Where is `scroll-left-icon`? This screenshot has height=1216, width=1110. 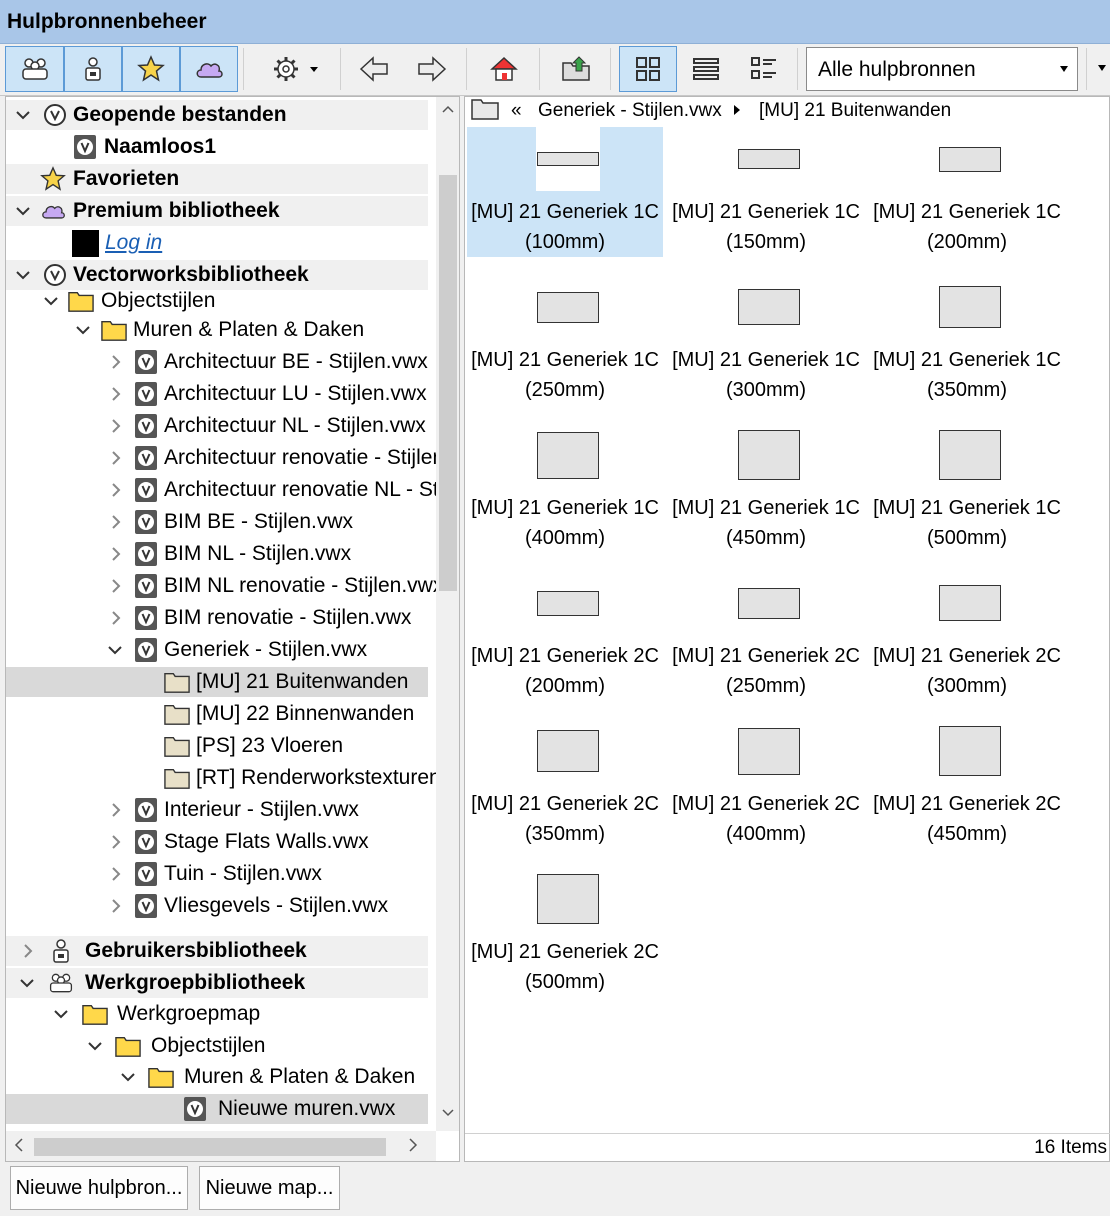
scroll-left-icon is located at coordinates (19, 1145).